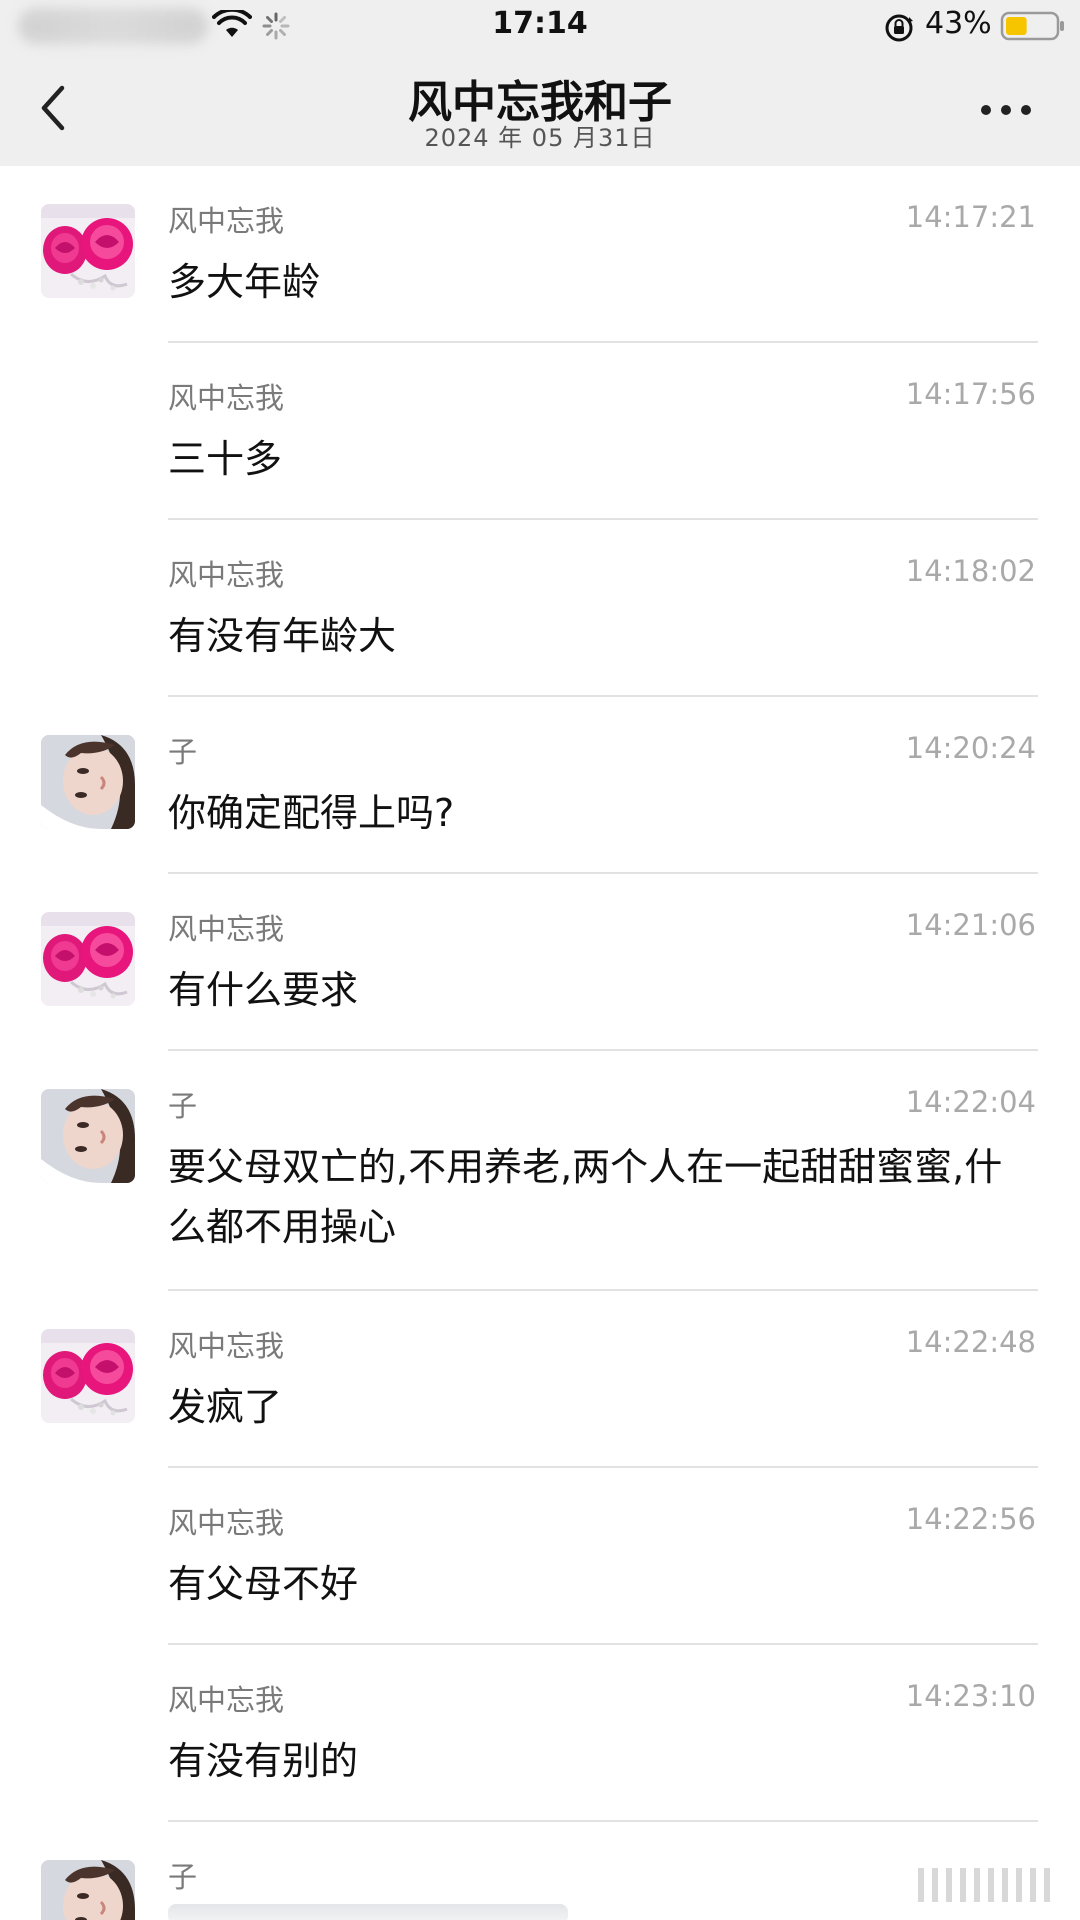 The height and width of the screenshot is (1920, 1080). I want to click on watermark-icon, so click(949, 1885).